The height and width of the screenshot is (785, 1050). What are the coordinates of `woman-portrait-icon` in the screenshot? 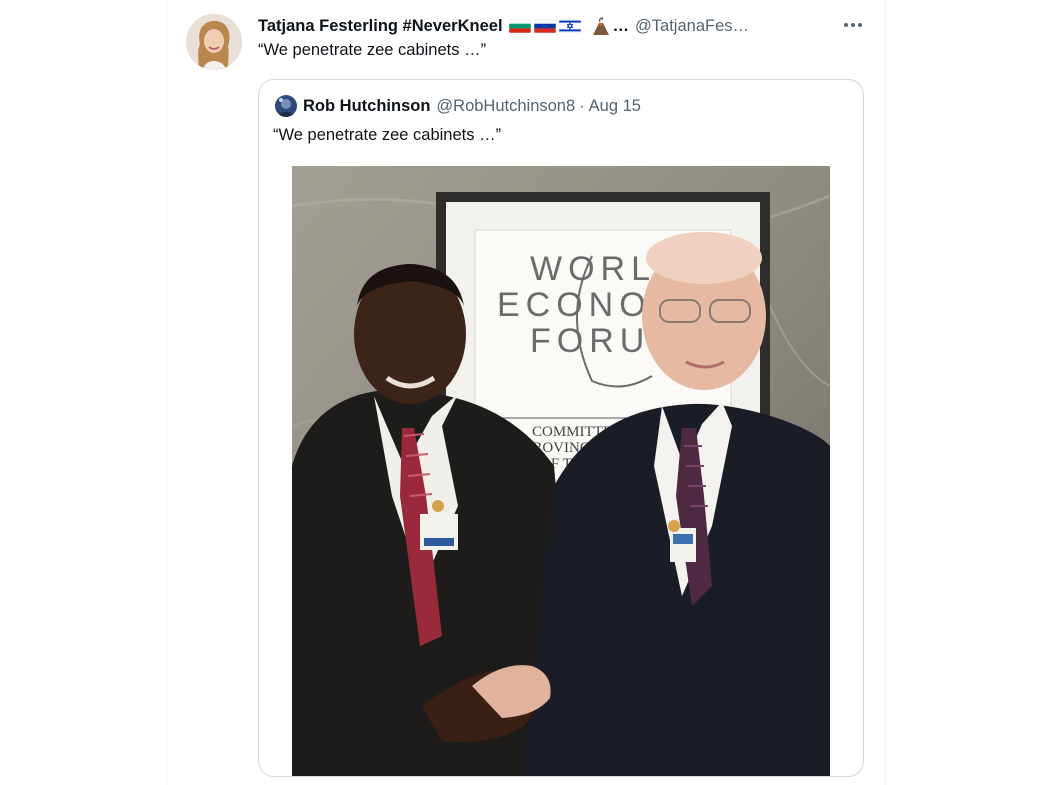 It's located at (214, 42).